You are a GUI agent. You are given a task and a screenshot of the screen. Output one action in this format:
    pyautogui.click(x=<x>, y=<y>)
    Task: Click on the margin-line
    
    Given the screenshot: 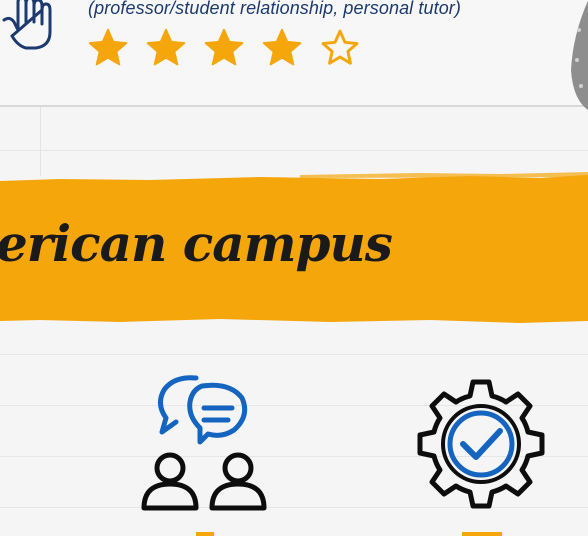 What is the action you would take?
    pyautogui.click(x=40, y=141)
    